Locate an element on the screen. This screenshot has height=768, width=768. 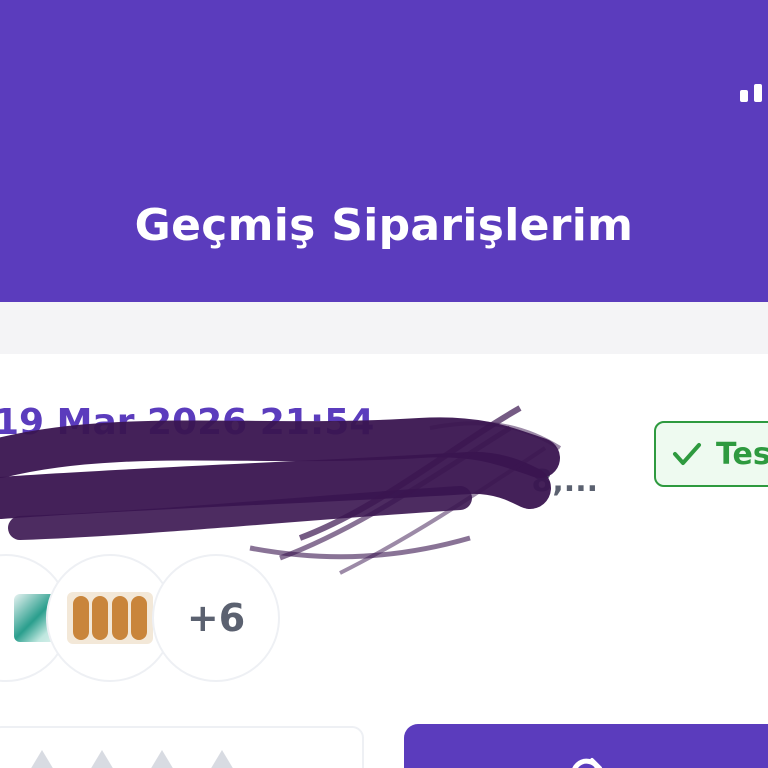
status-label: Tes is located at coordinates (742, 454).